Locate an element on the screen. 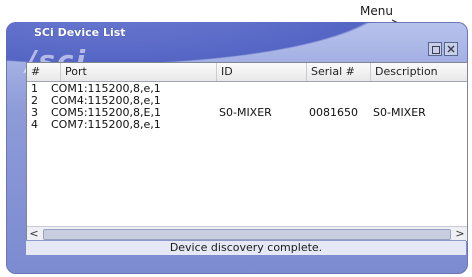  close-button is located at coordinates (451, 49).